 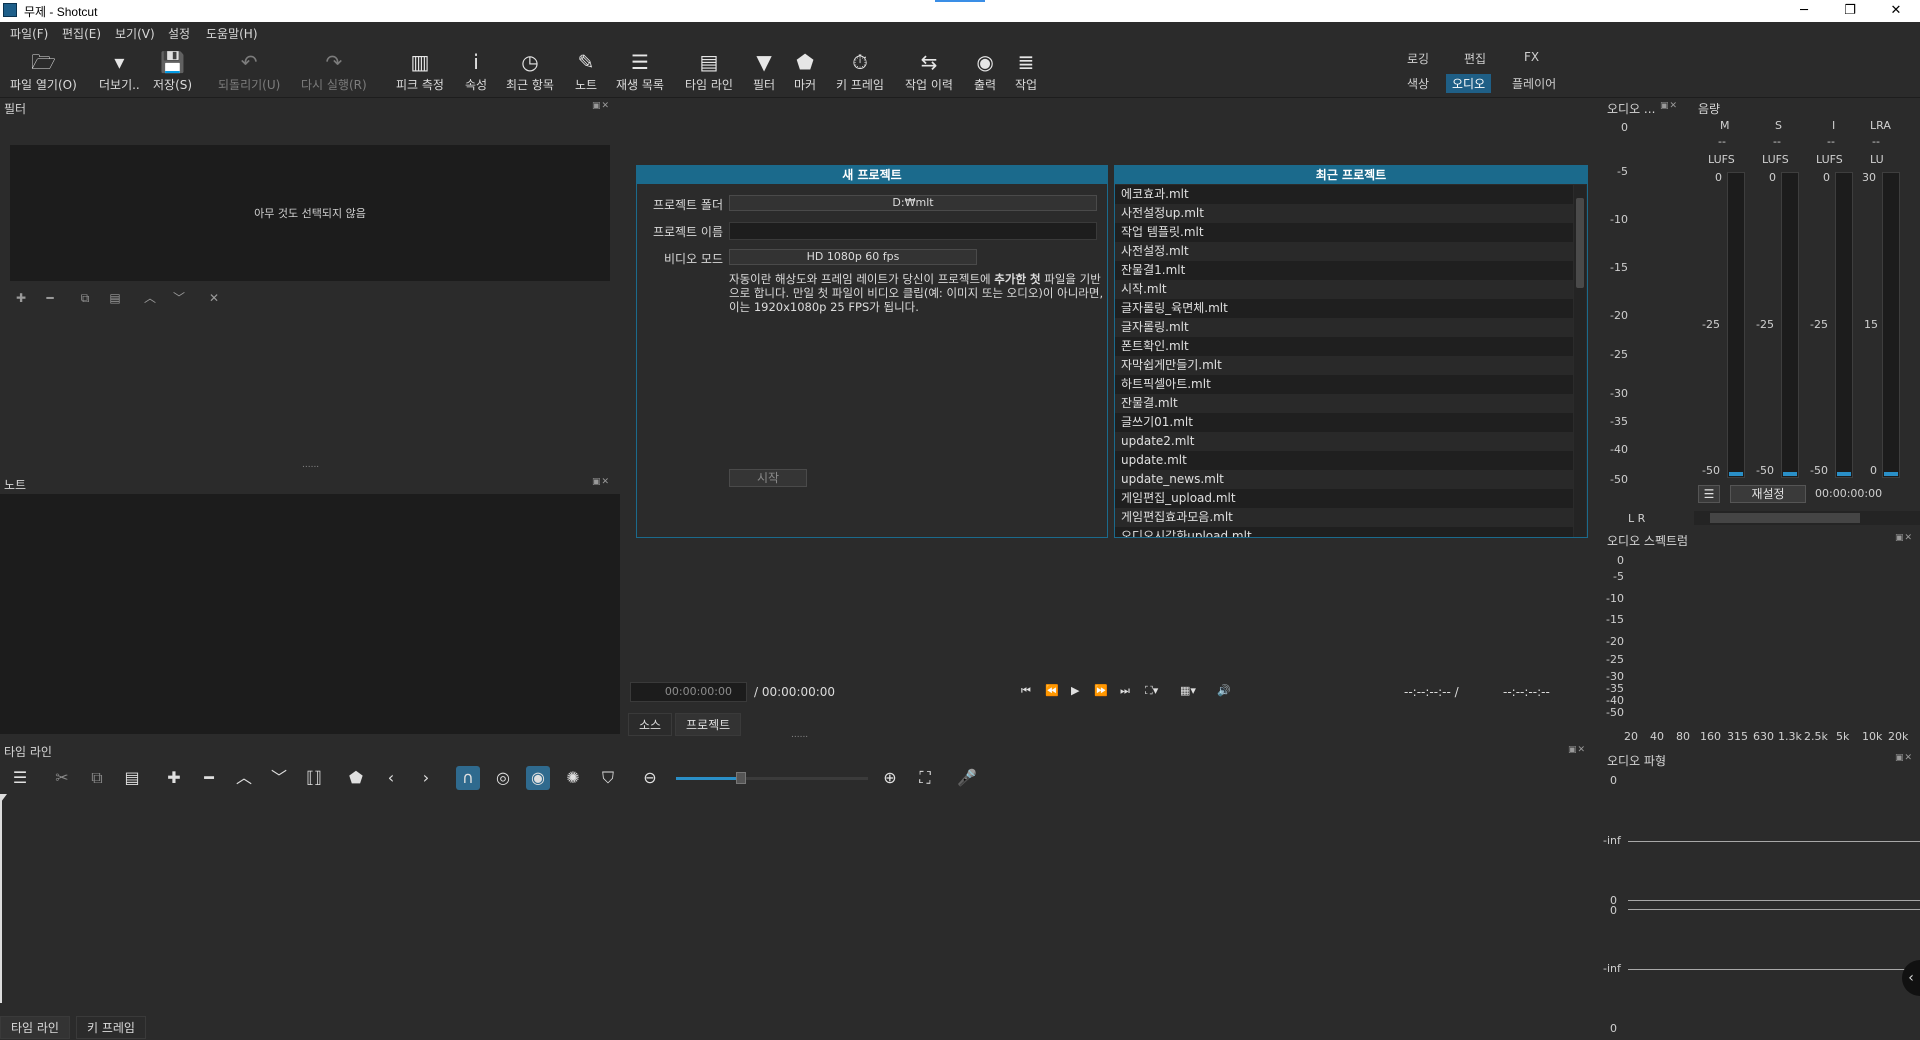 I want to click on ripple-delete-icon: ━, so click(x=209, y=778).